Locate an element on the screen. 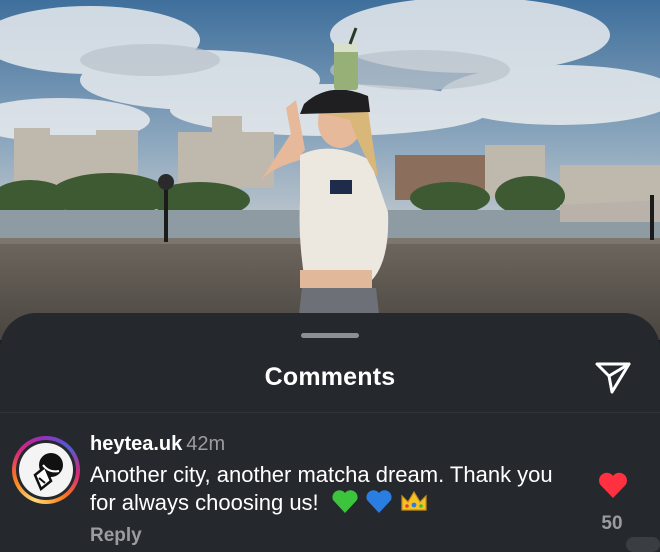 The image size is (660, 552). like-button is located at coordinates (613, 485).